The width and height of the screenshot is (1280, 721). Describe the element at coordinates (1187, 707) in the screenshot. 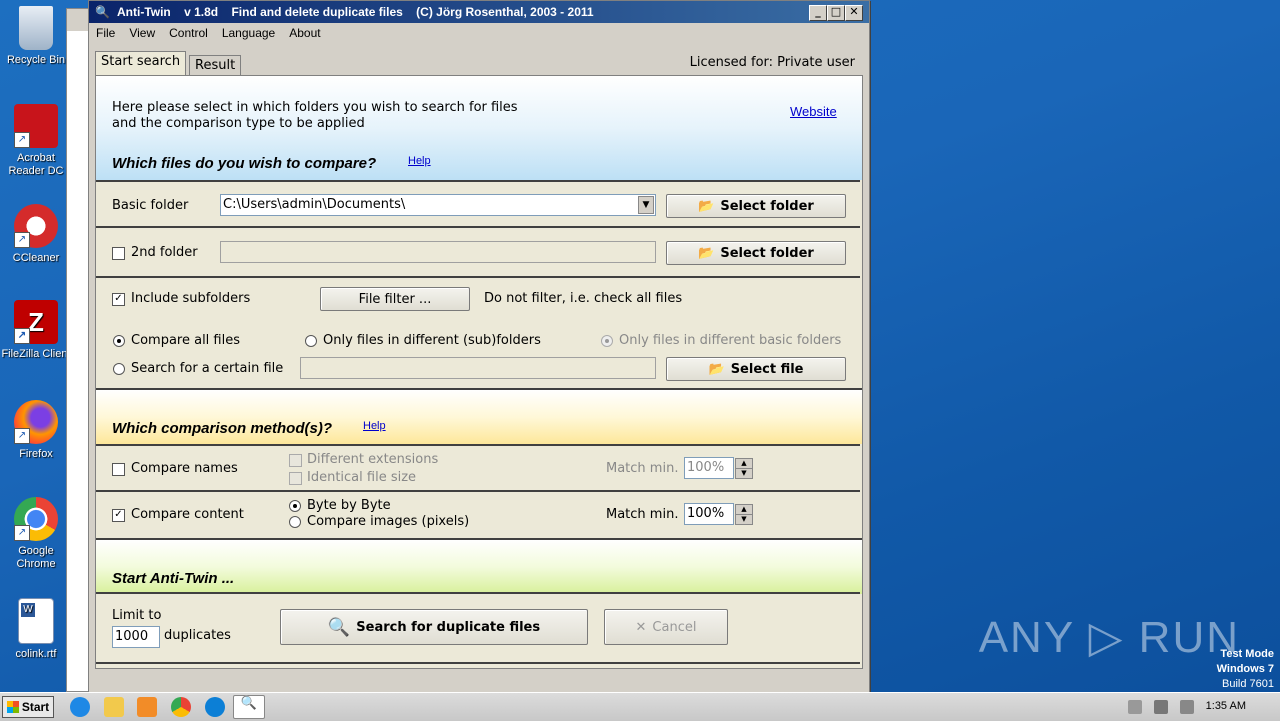

I see `action-center-flag-icon` at that location.